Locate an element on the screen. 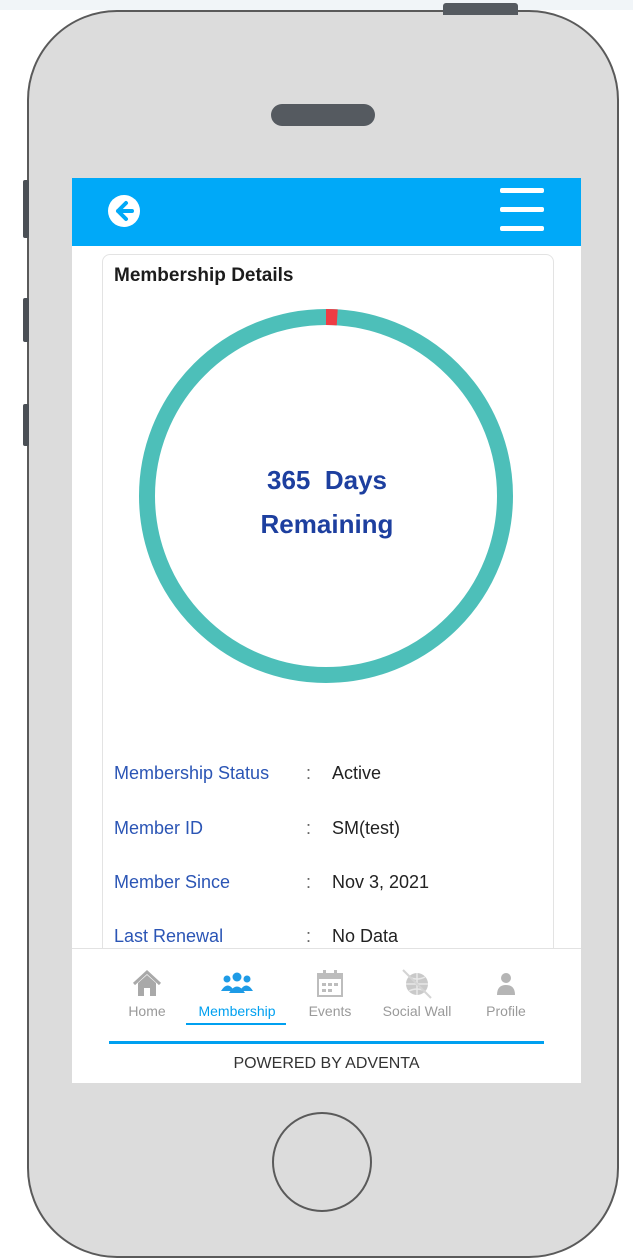  nav-item-membership: Membership is located at coordinates (237, 995).